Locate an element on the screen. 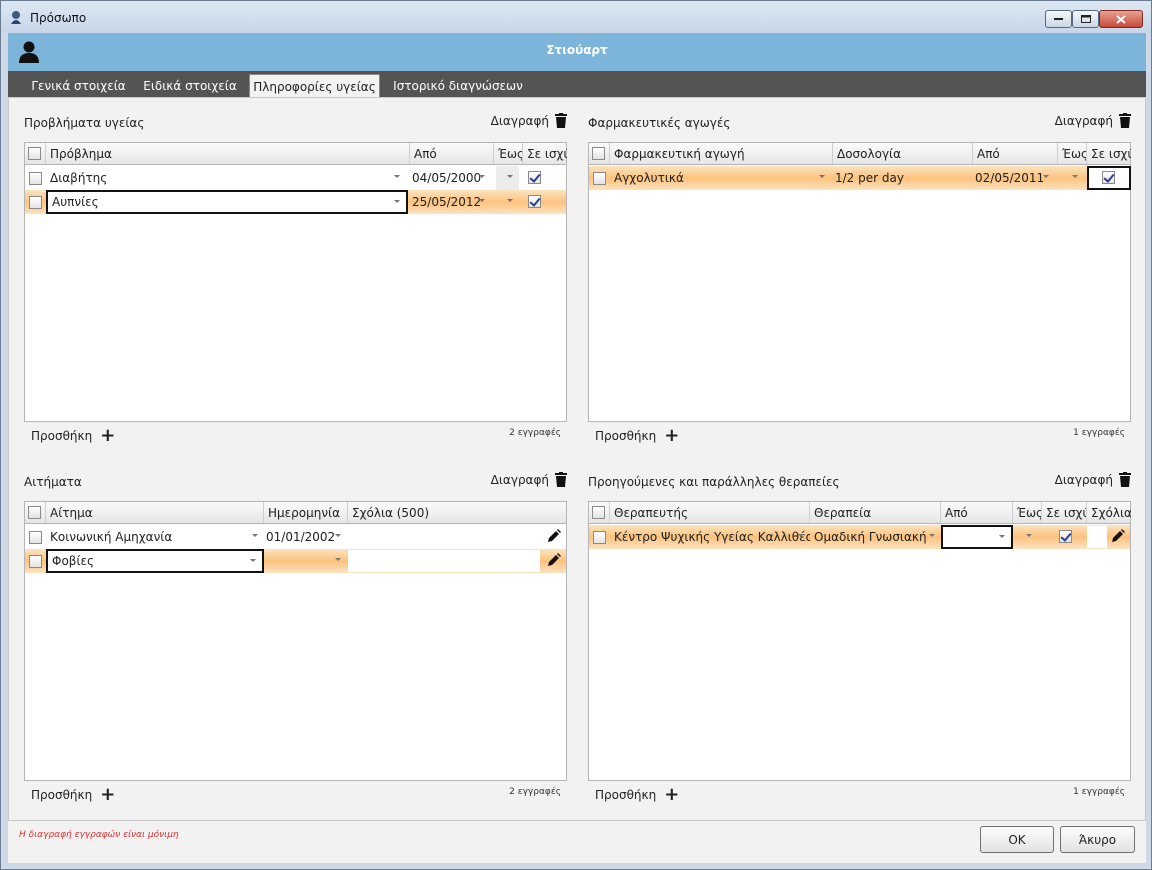 The height and width of the screenshot is (870, 1152). date-cell: 01/01/2002 is located at coordinates (305, 537).